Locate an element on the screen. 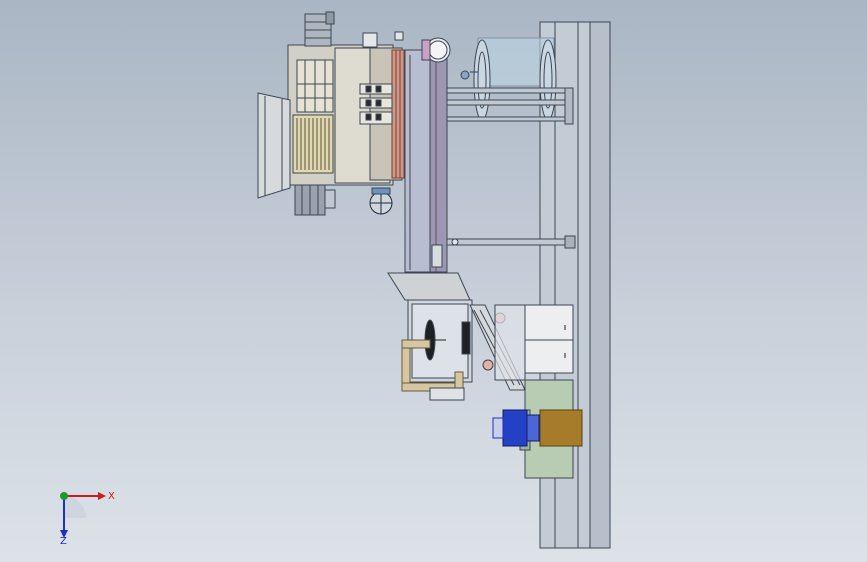 This screenshot has width=867, height=562. hand-wheel is located at coordinates (381, 201).